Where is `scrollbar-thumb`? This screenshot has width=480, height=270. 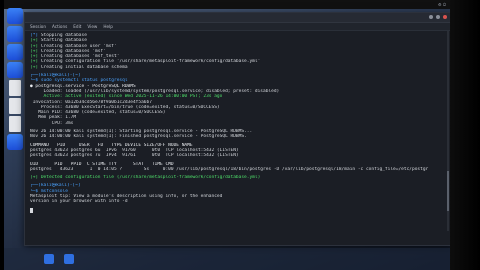 scrollbar-thumb is located at coordinates (448, 191).